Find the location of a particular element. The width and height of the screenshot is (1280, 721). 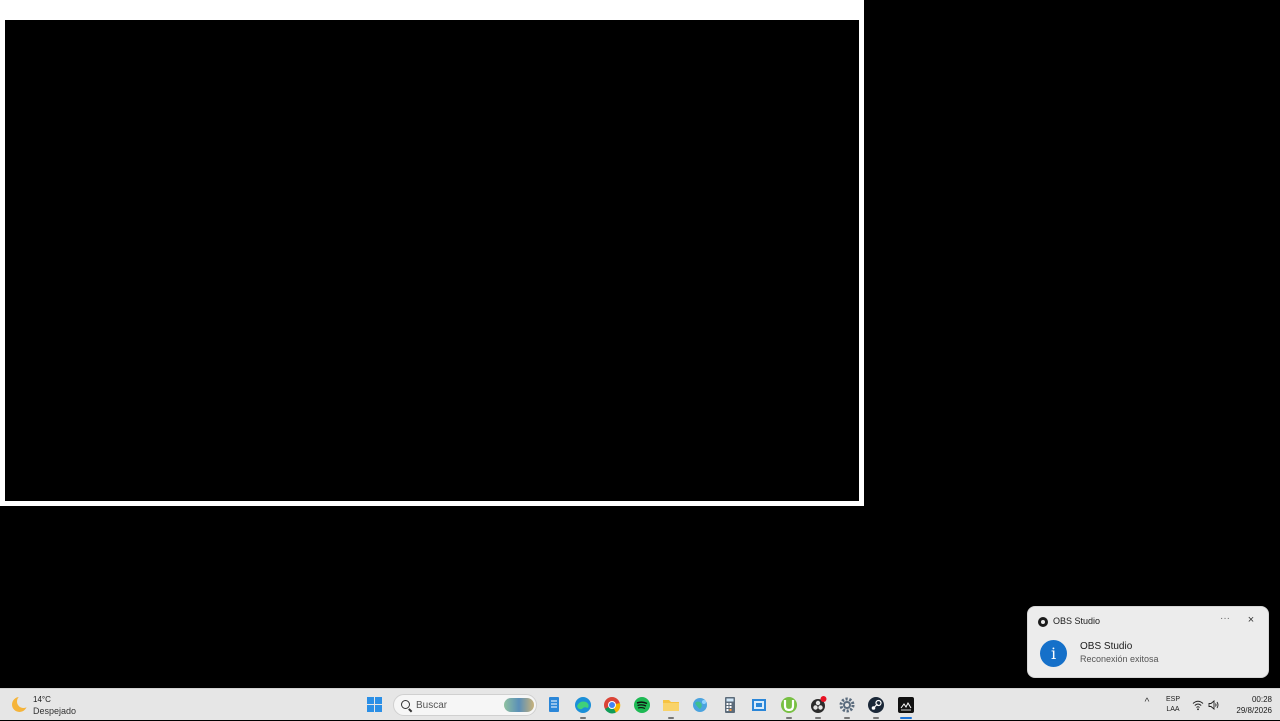

taskbar-app-chrome is located at coordinates (612, 705).